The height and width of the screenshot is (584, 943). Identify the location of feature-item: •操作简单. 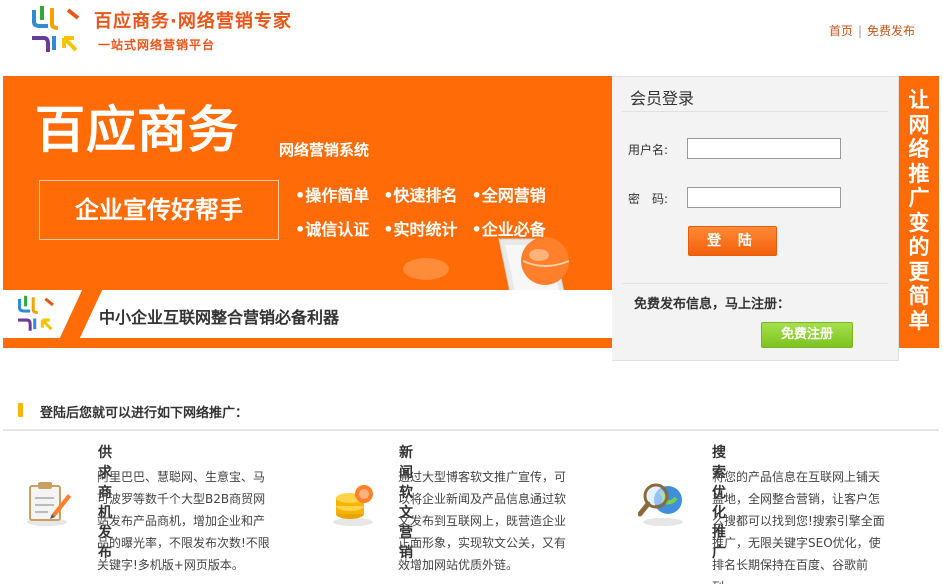
(332, 195).